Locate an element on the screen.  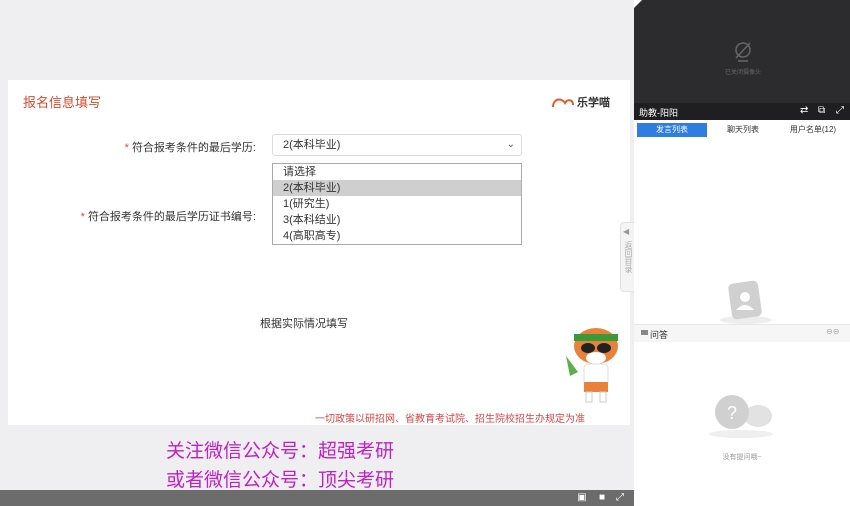
watermark-line-1: 关注微信公众号：超强考研 is located at coordinates (280, 451).